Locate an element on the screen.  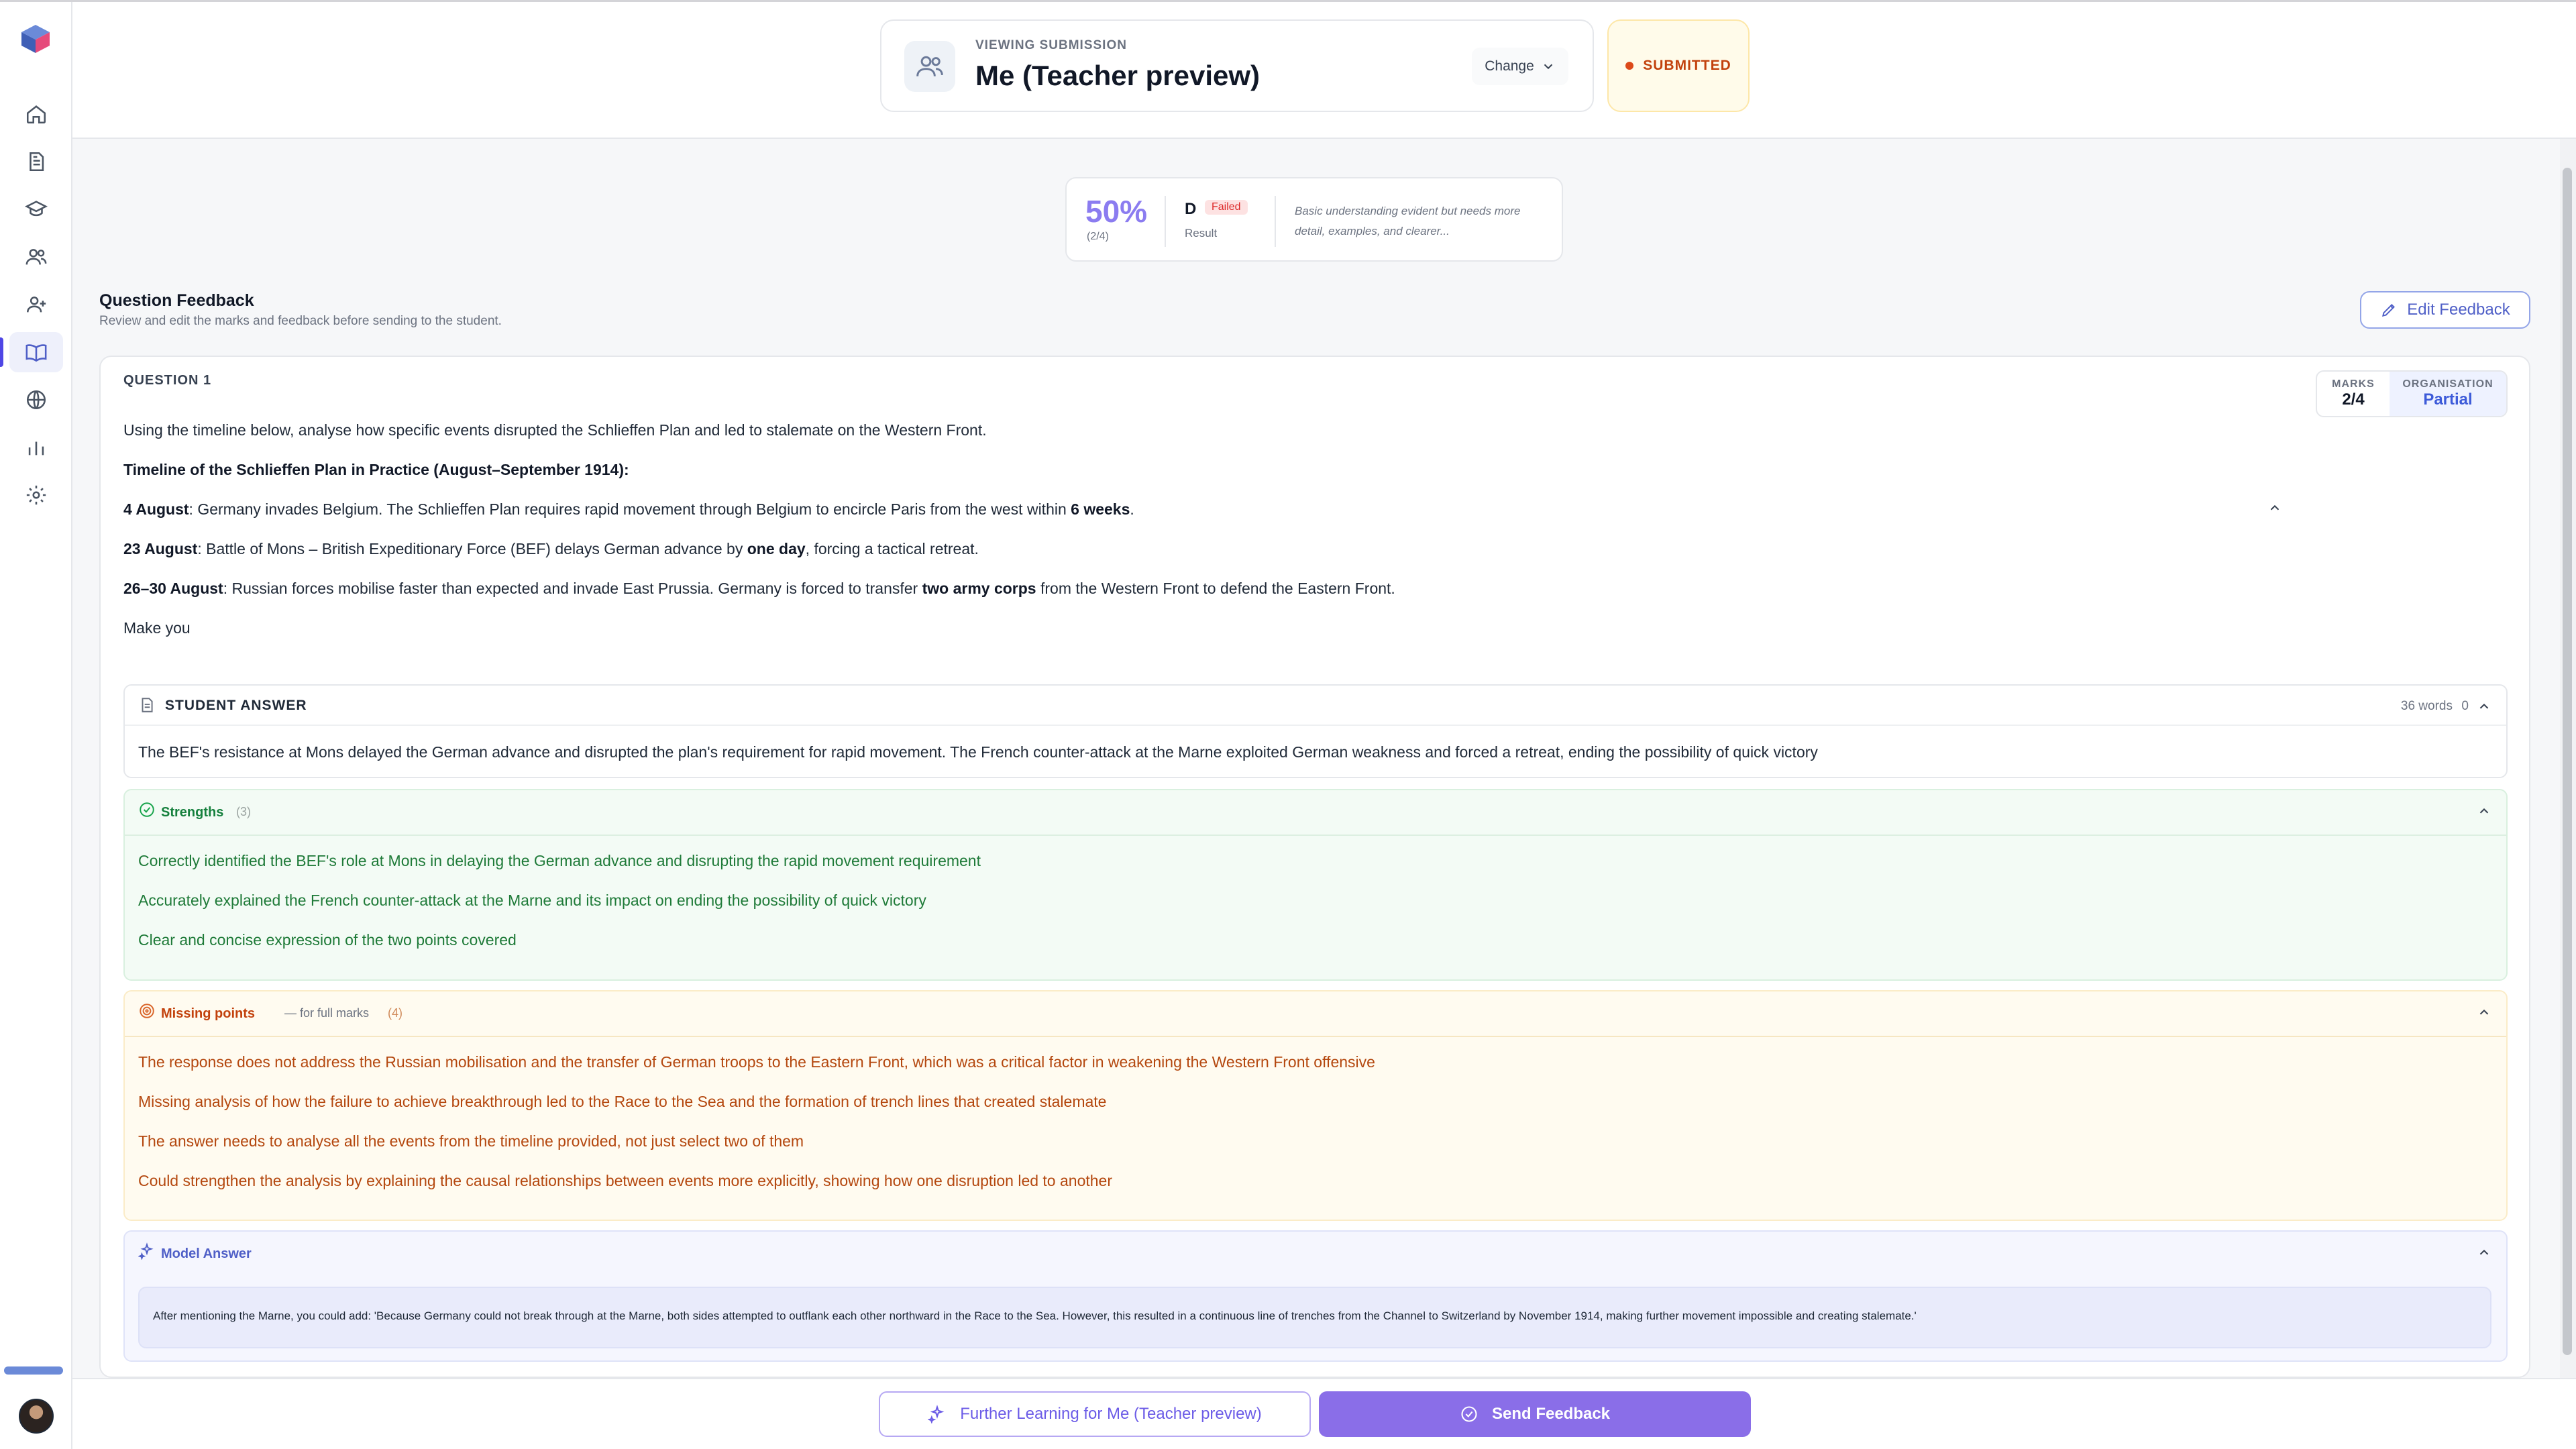
failed-badge: Failed is located at coordinates (1226, 207).